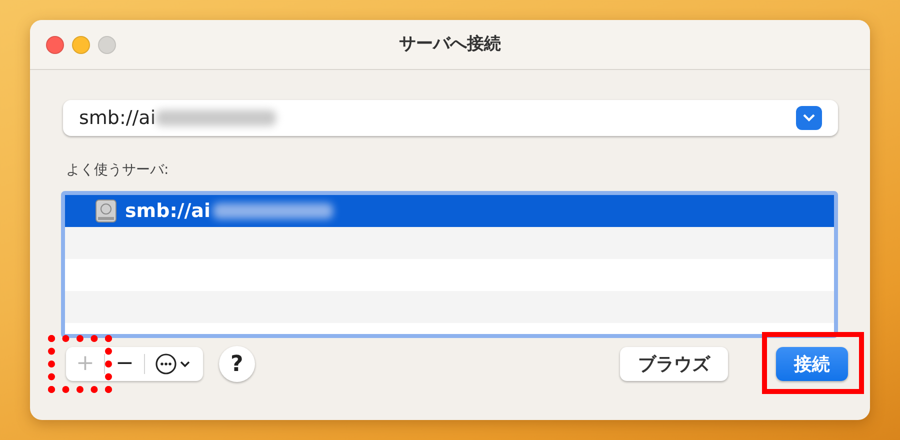  I want to click on connect-button: 接続, so click(812, 364).